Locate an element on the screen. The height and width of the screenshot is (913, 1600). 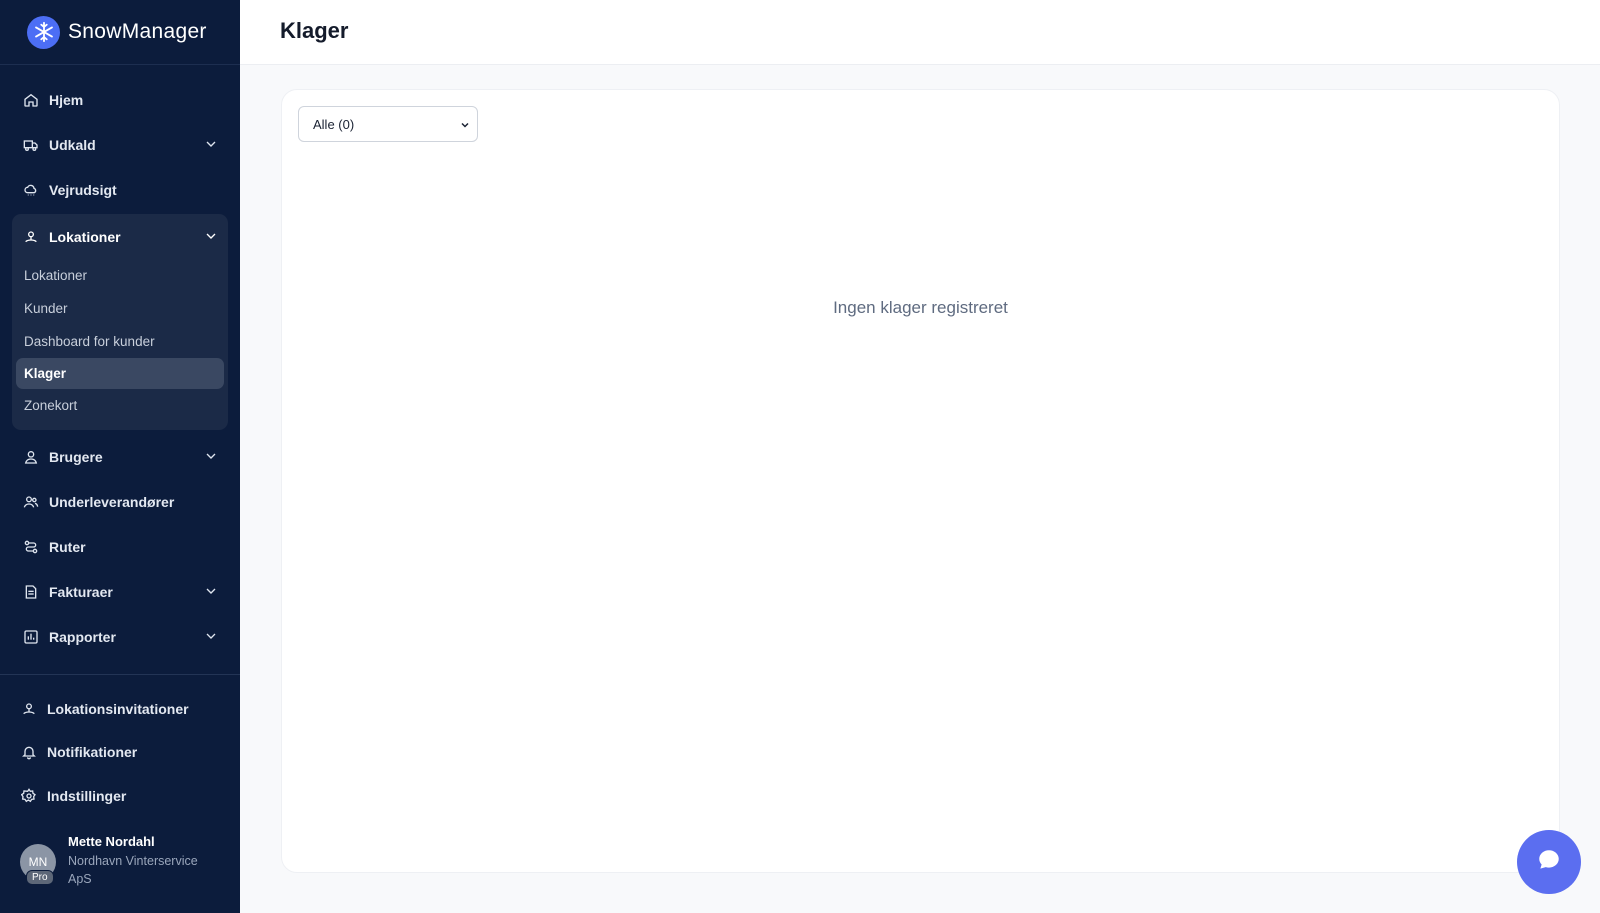
chat-bubble-icon is located at coordinates (1549, 862).